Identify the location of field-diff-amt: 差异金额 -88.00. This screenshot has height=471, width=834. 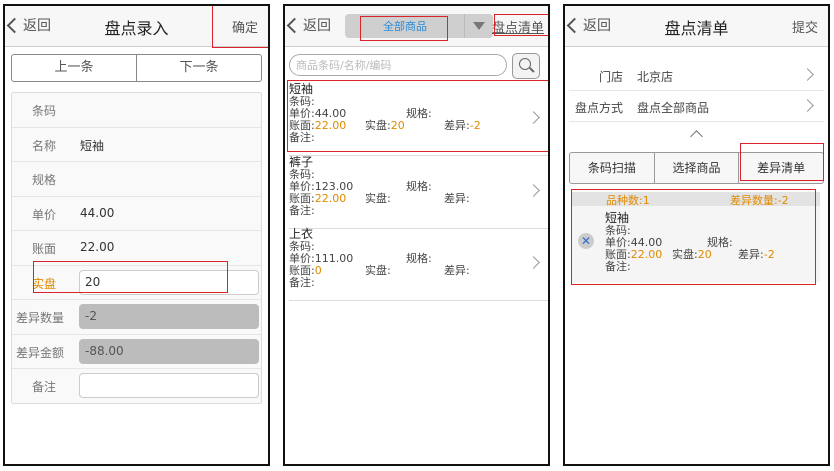
(136, 352).